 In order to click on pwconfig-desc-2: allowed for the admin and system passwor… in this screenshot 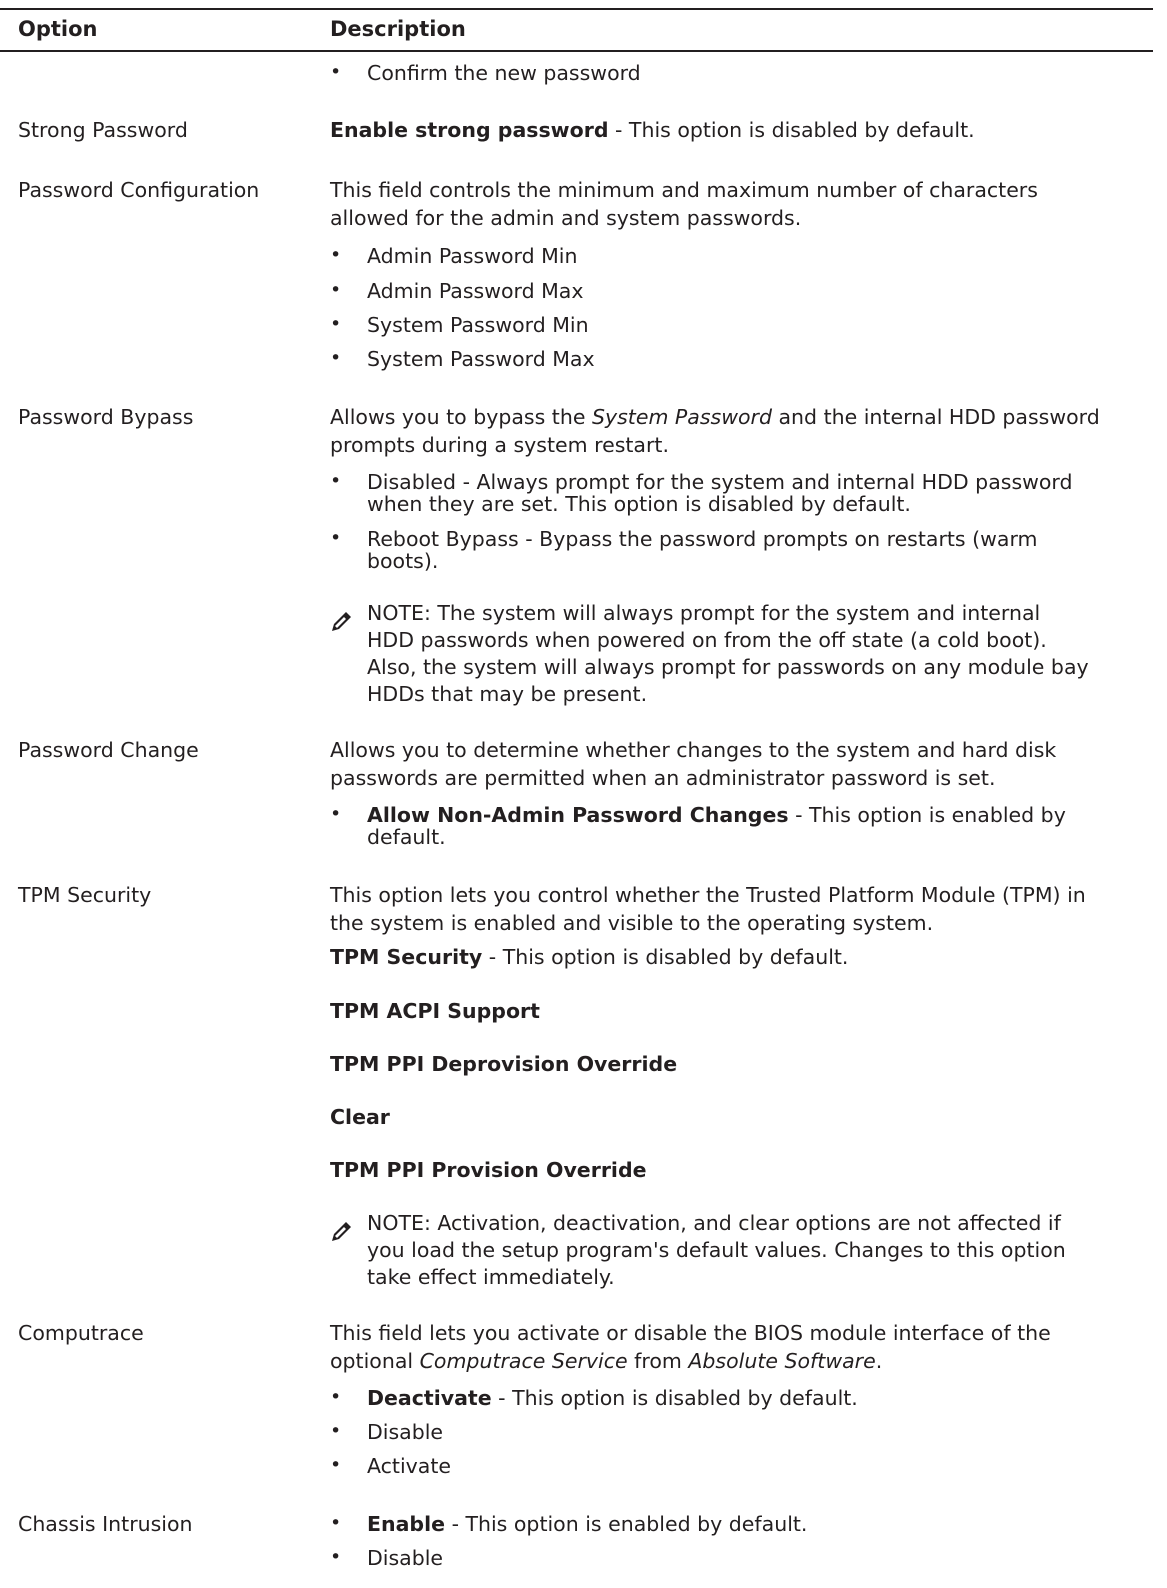, I will do `click(566, 218)`.